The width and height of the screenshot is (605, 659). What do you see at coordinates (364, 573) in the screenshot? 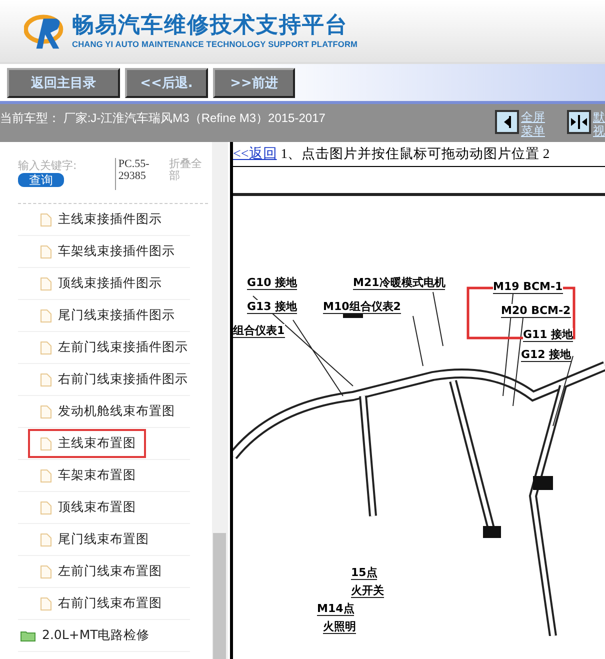
I see `diagram-label: 15点` at bounding box center [364, 573].